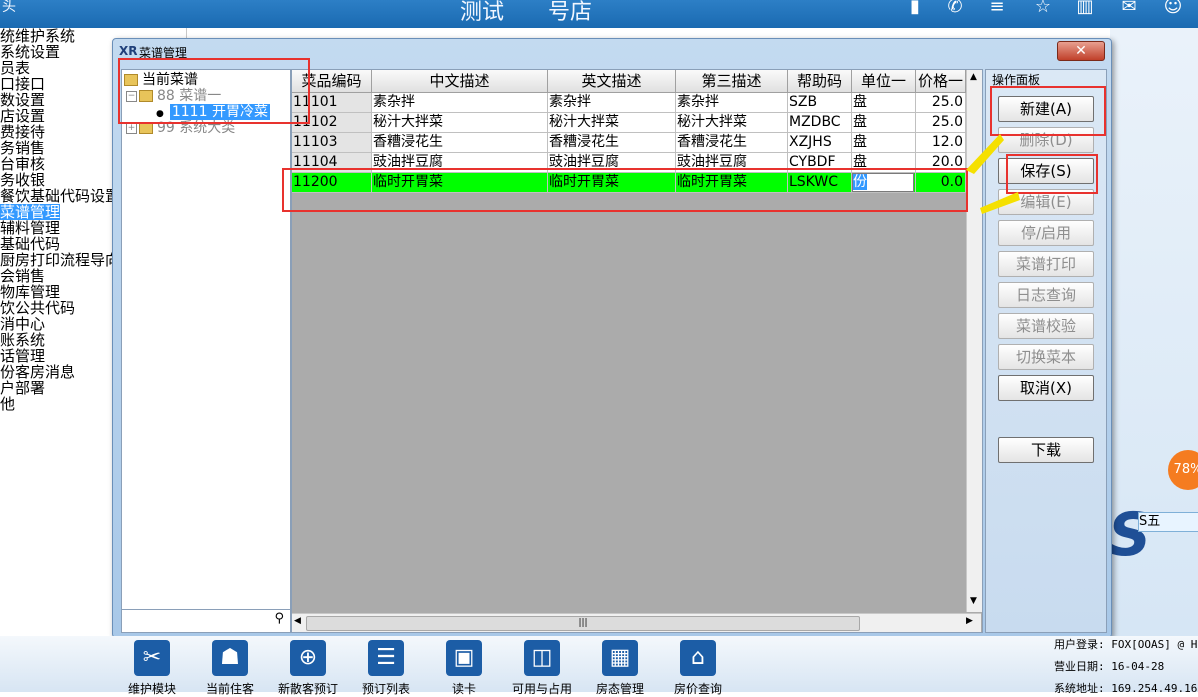  Describe the element at coordinates (230, 666) in the screenshot. I see `taskbar-button-current-guests: ☗ 当前住客` at that location.